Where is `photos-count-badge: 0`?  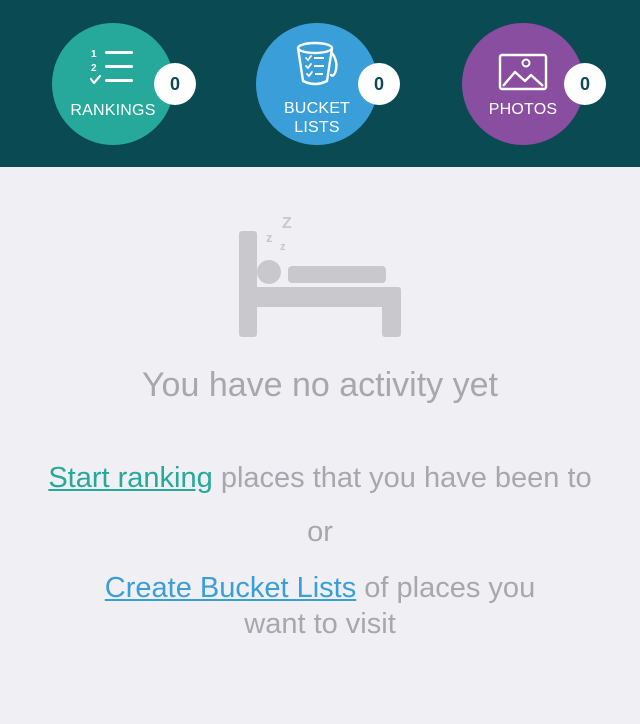 photos-count-badge: 0 is located at coordinates (585, 84).